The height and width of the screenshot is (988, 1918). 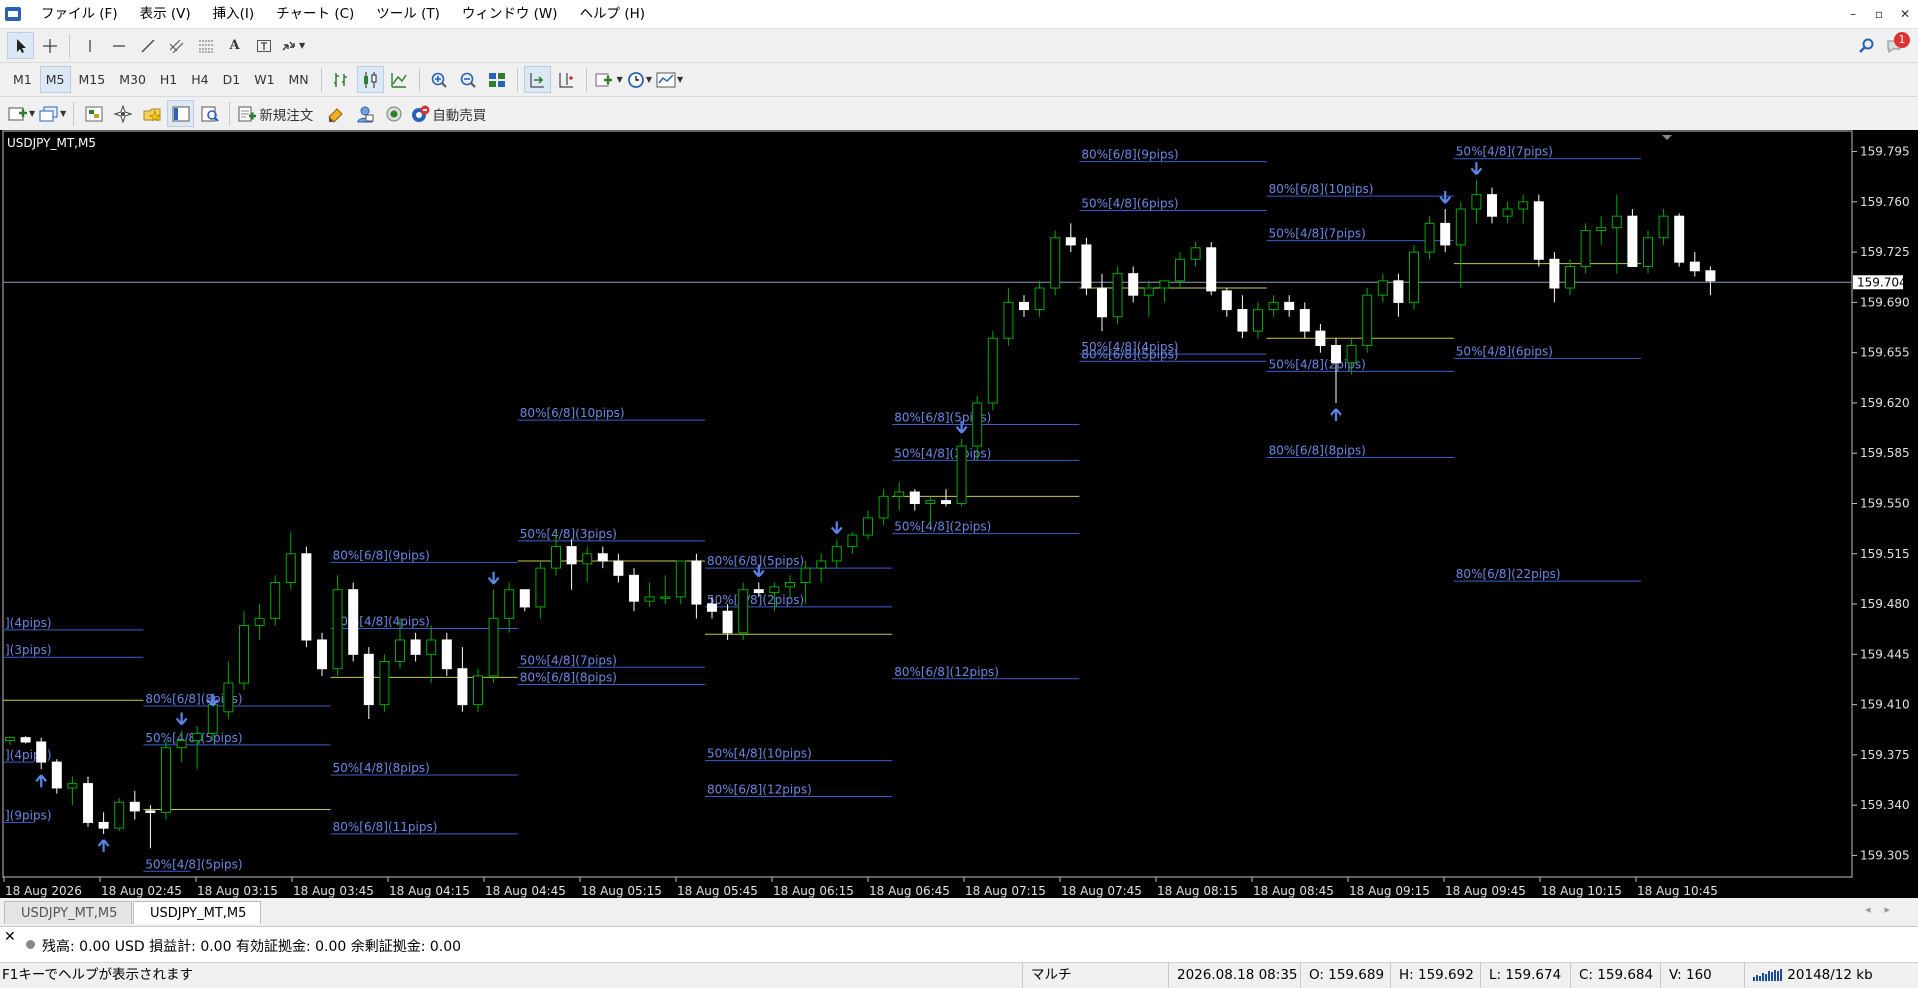 What do you see at coordinates (51, 143) in the screenshot?
I see `chart-symbol-title: USDJPY_MT,M5` at bounding box center [51, 143].